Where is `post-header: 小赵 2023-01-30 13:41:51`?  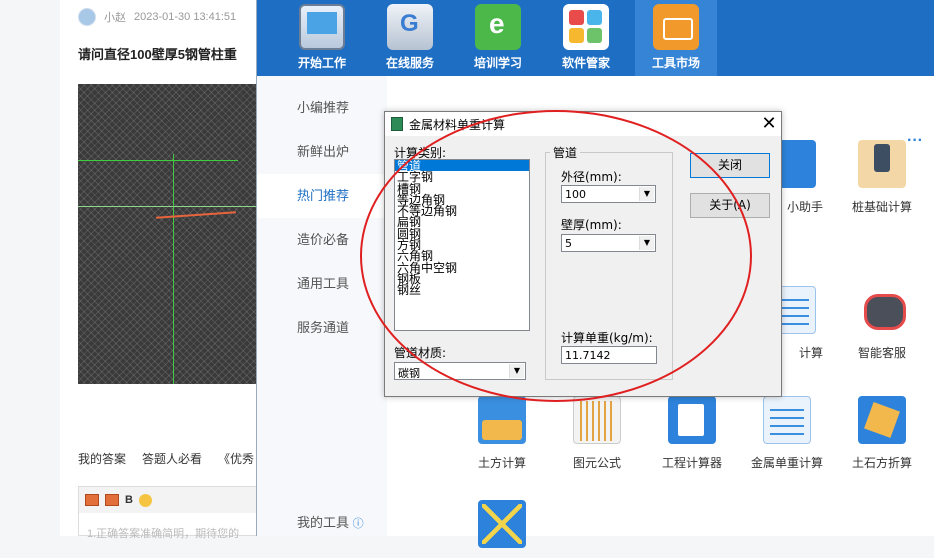
post-header: 小赵 2023-01-30 13:41:51 is located at coordinates (157, 17).